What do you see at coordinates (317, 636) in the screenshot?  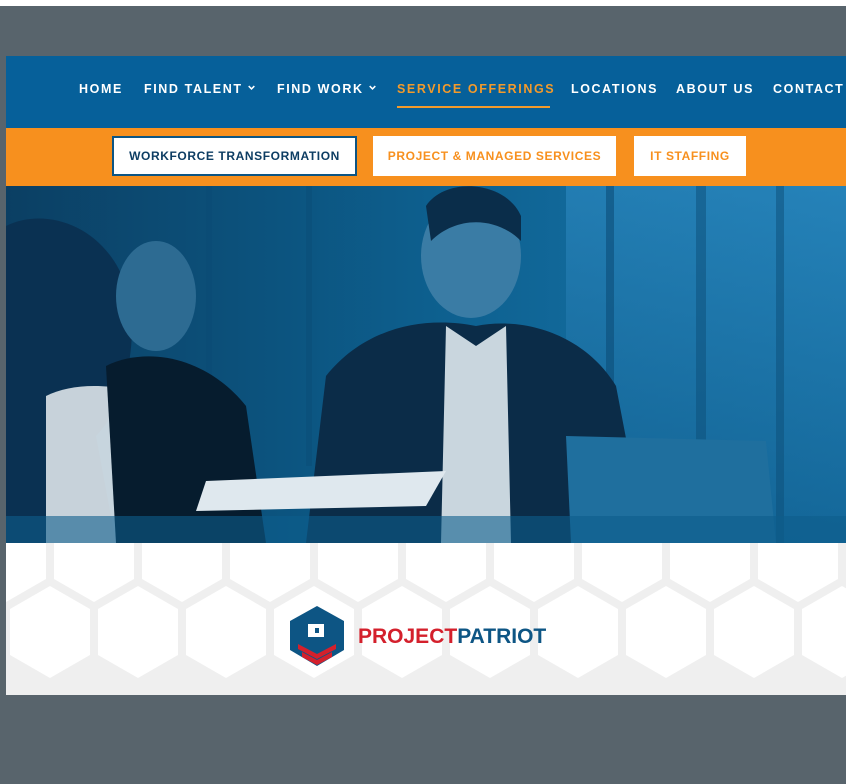 I see `patriot-hexagon-icon` at bounding box center [317, 636].